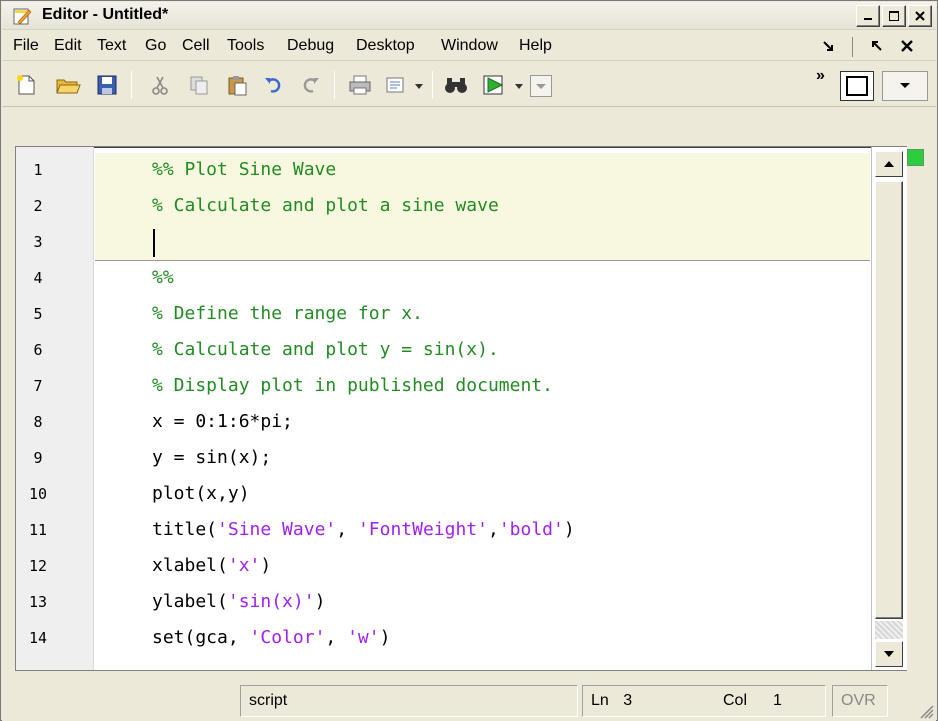 The image size is (938, 721). Describe the element at coordinates (244, 565) in the screenshot. I see `string-literal: 'x'` at that location.